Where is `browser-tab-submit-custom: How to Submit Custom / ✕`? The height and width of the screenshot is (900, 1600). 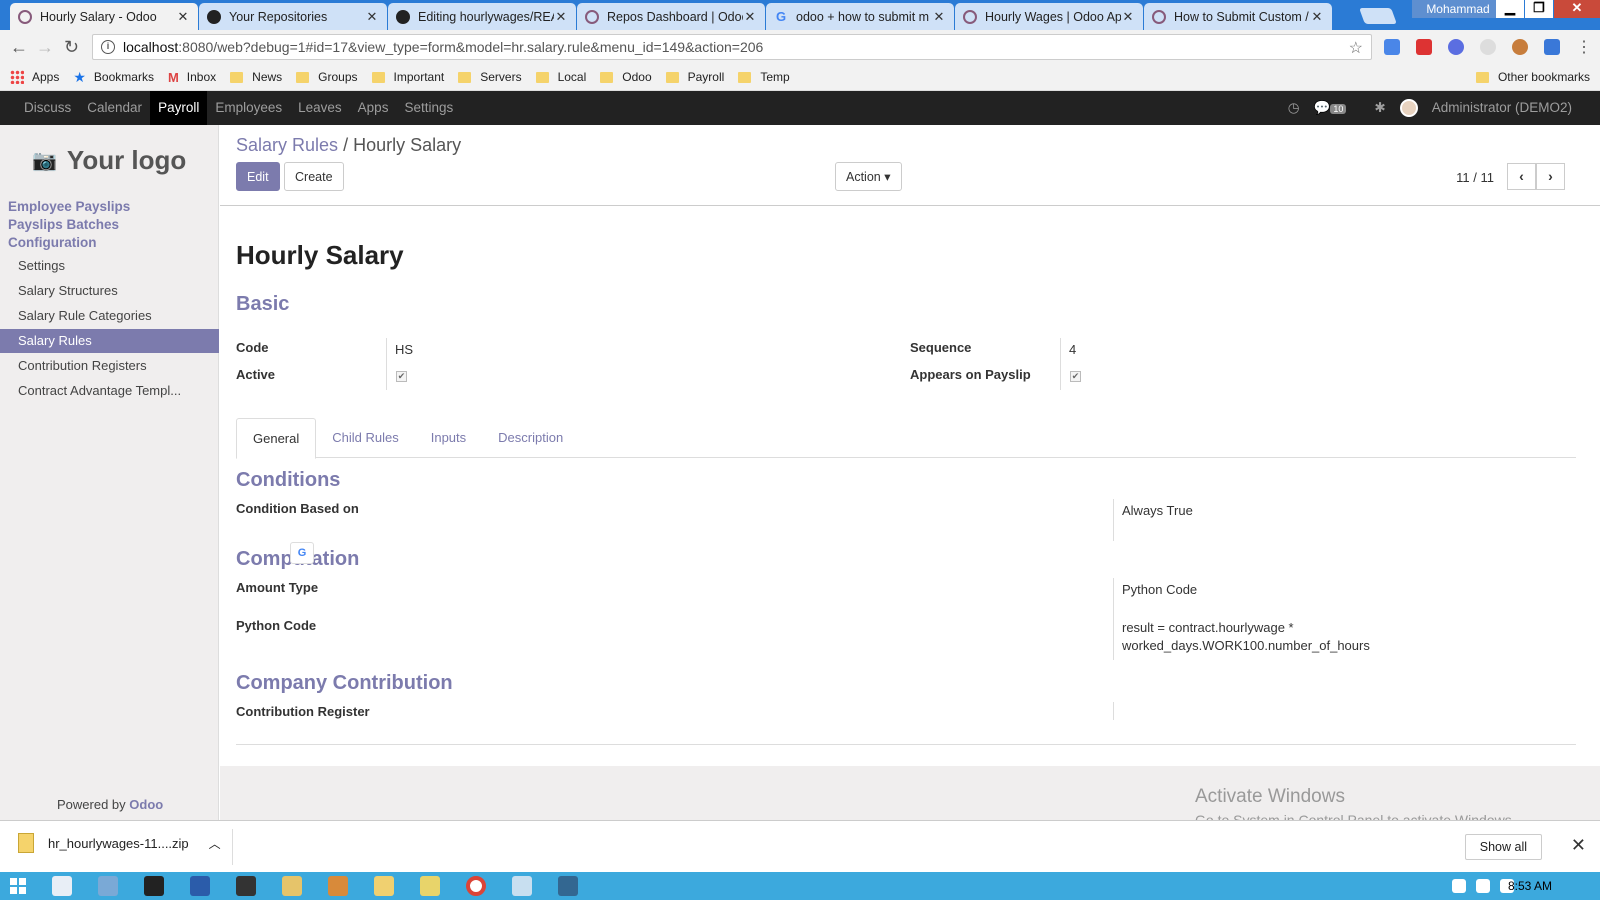 browser-tab-submit-custom: How to Submit Custom / ✕ is located at coordinates (1238, 16).